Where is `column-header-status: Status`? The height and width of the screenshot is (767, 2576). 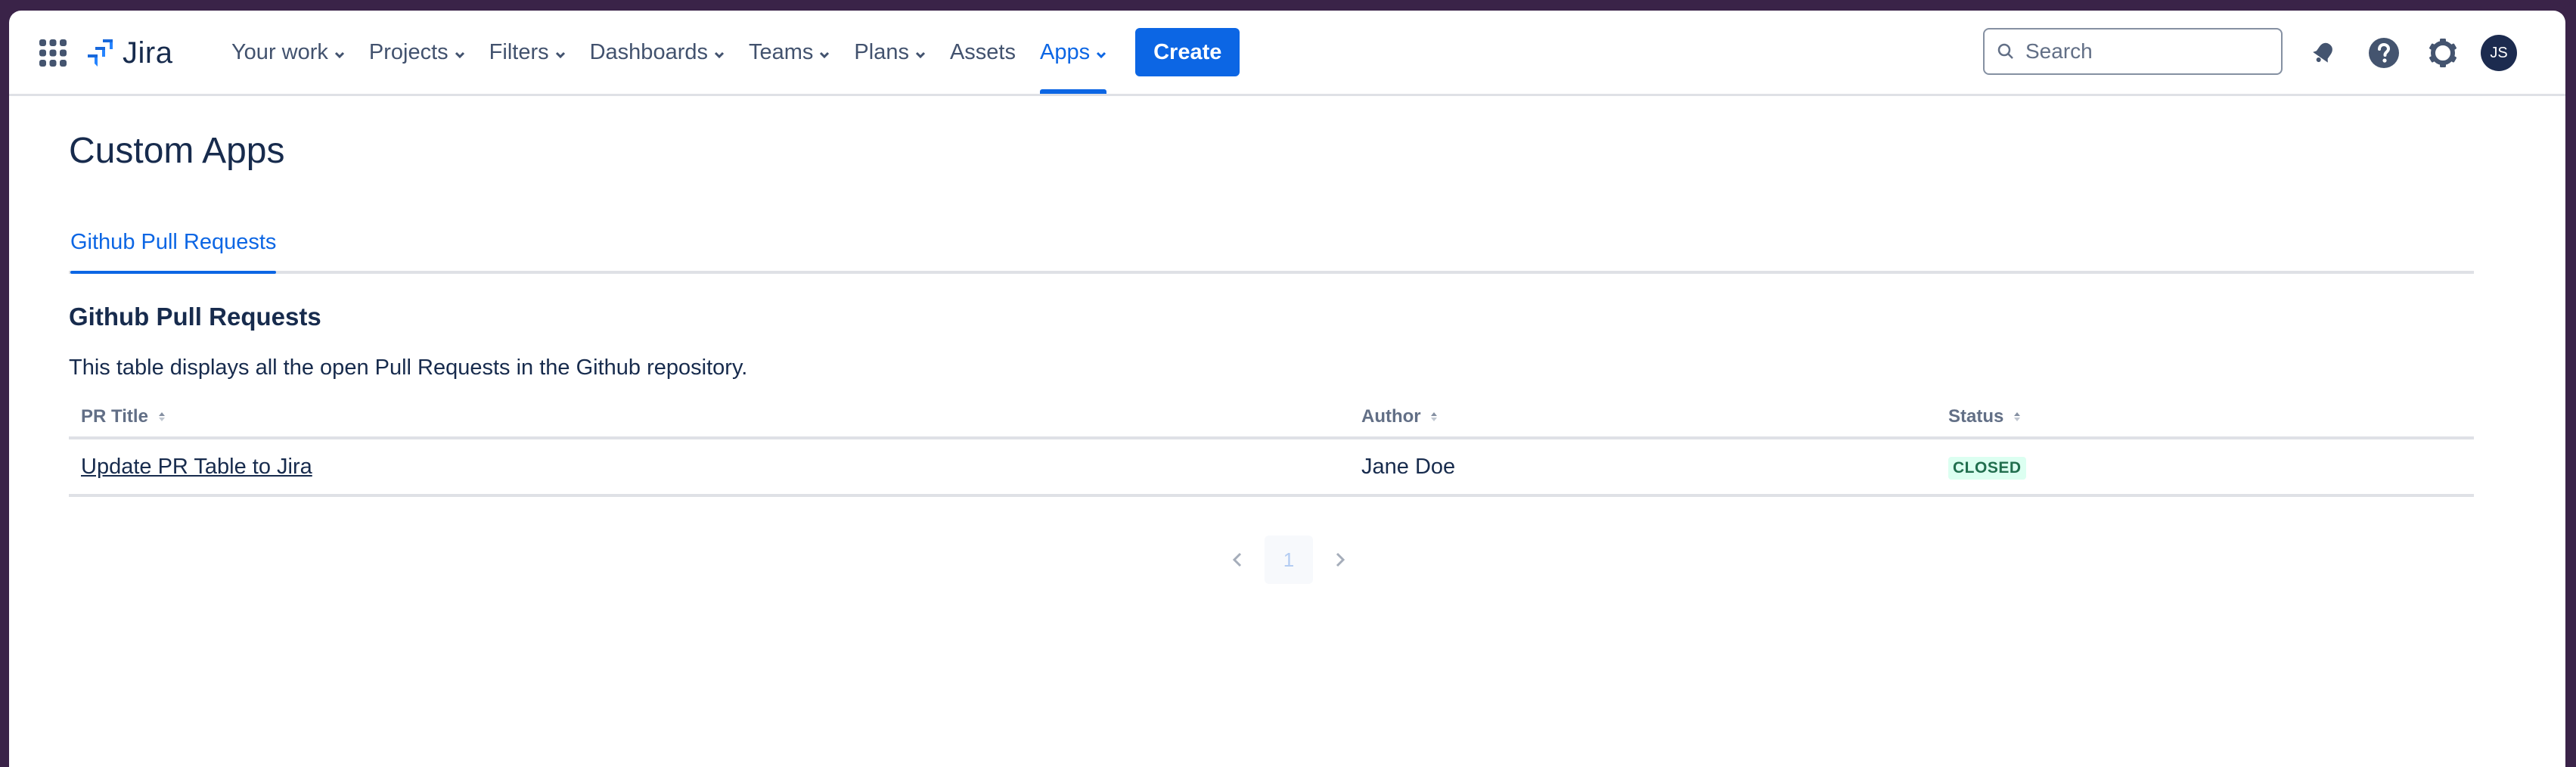 column-header-status: Status is located at coordinates (2205, 418).